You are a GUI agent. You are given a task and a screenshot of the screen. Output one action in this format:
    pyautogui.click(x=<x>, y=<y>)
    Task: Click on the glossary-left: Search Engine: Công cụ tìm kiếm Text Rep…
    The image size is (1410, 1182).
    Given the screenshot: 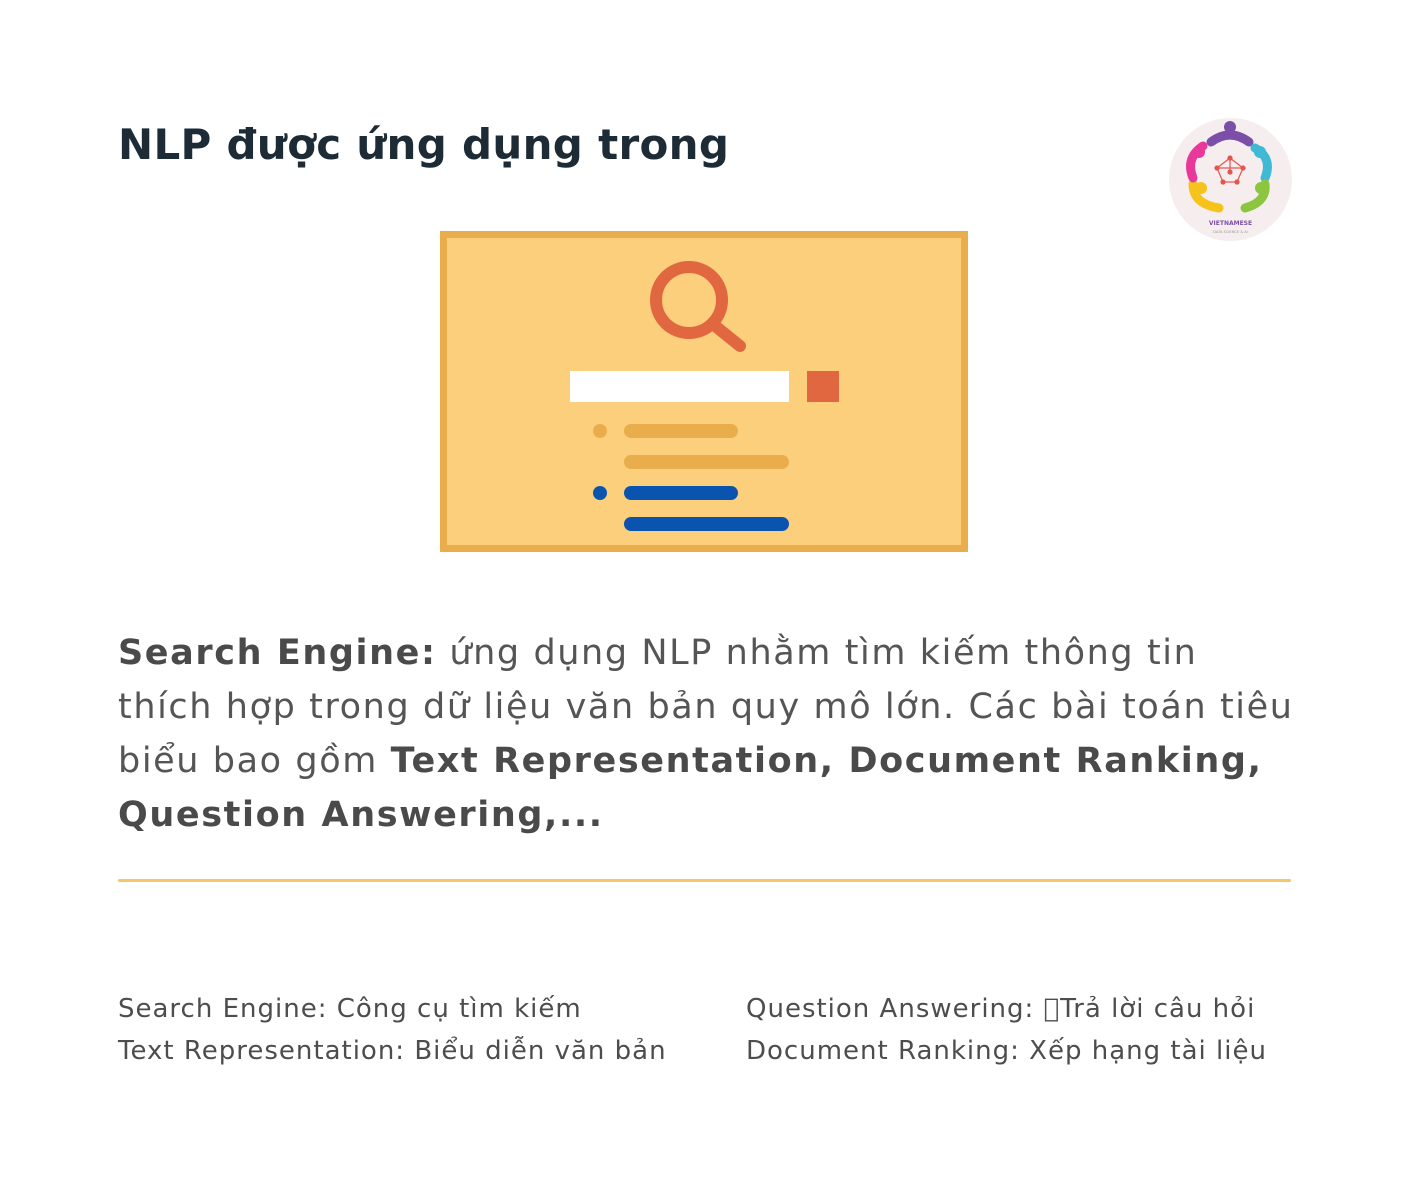 What is the action you would take?
    pyautogui.click(x=392, y=1030)
    